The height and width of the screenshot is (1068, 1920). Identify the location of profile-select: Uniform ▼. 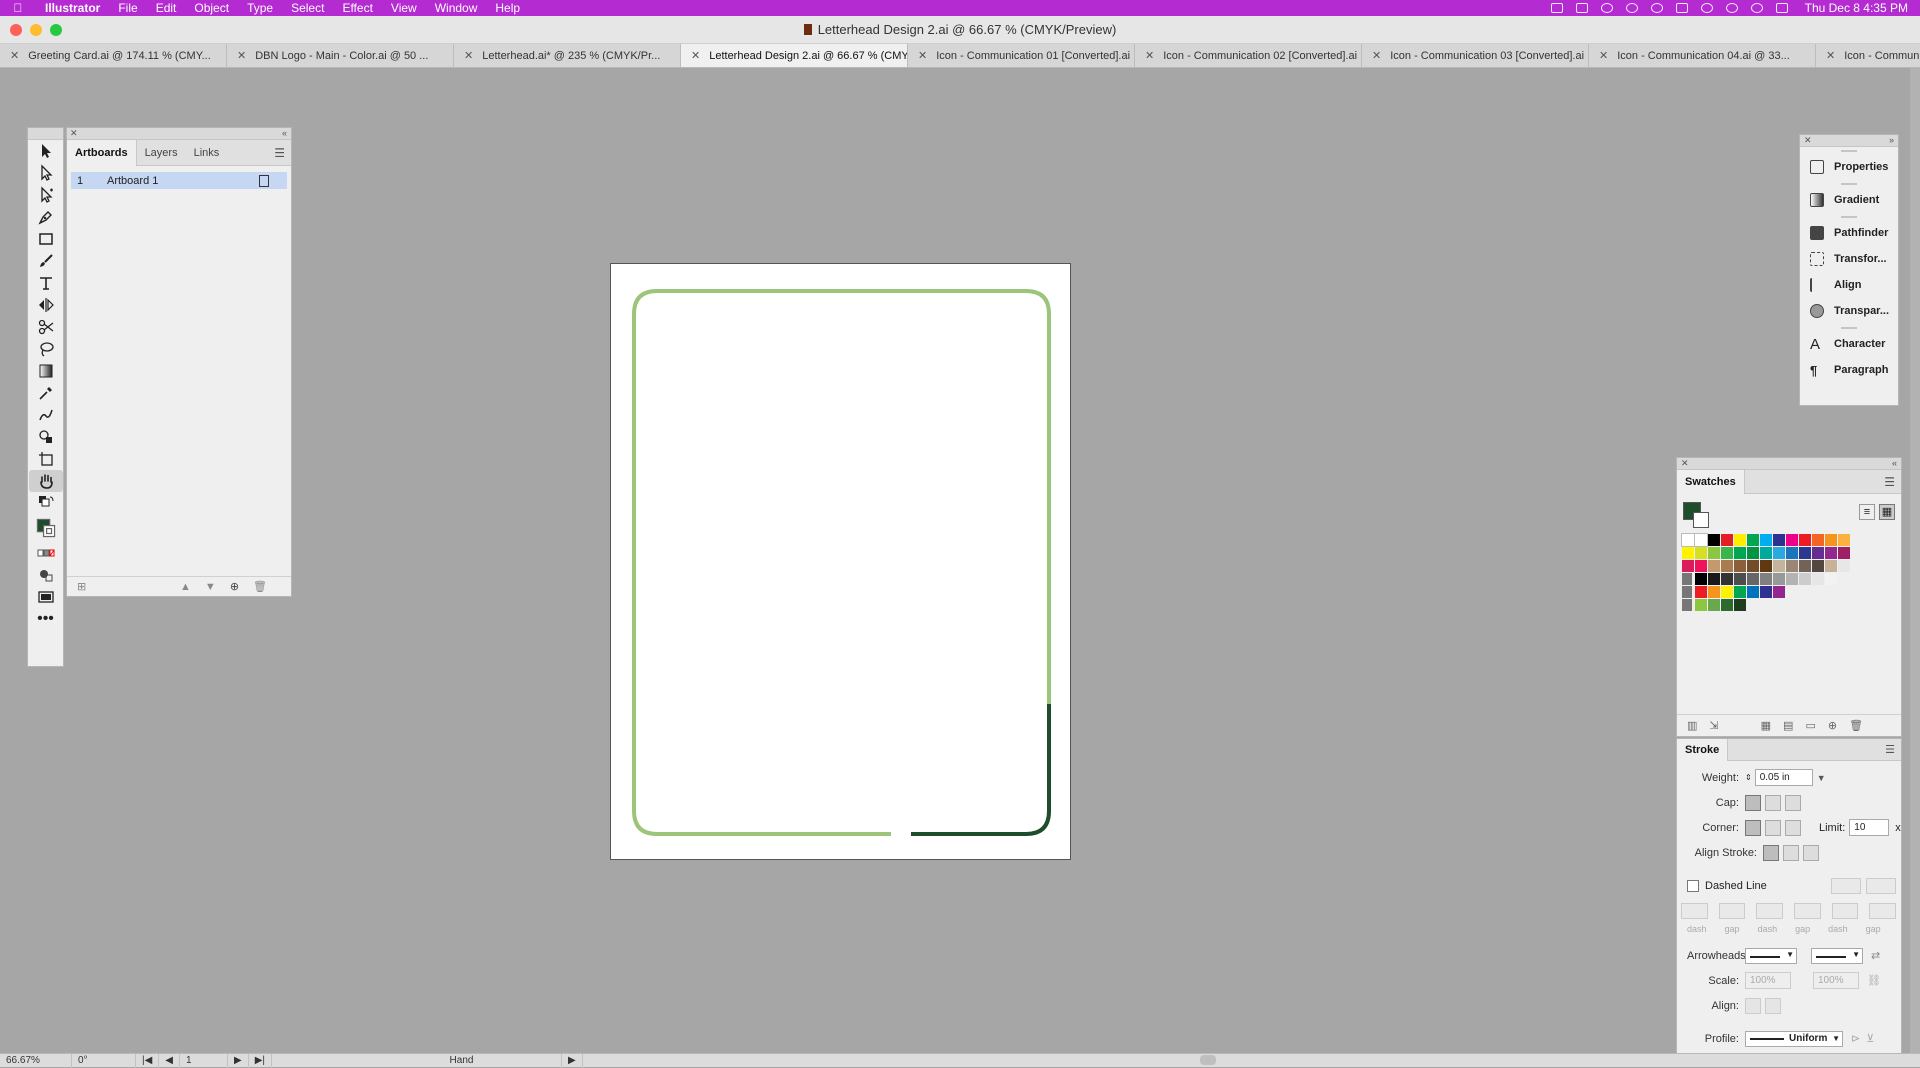
(1794, 1038).